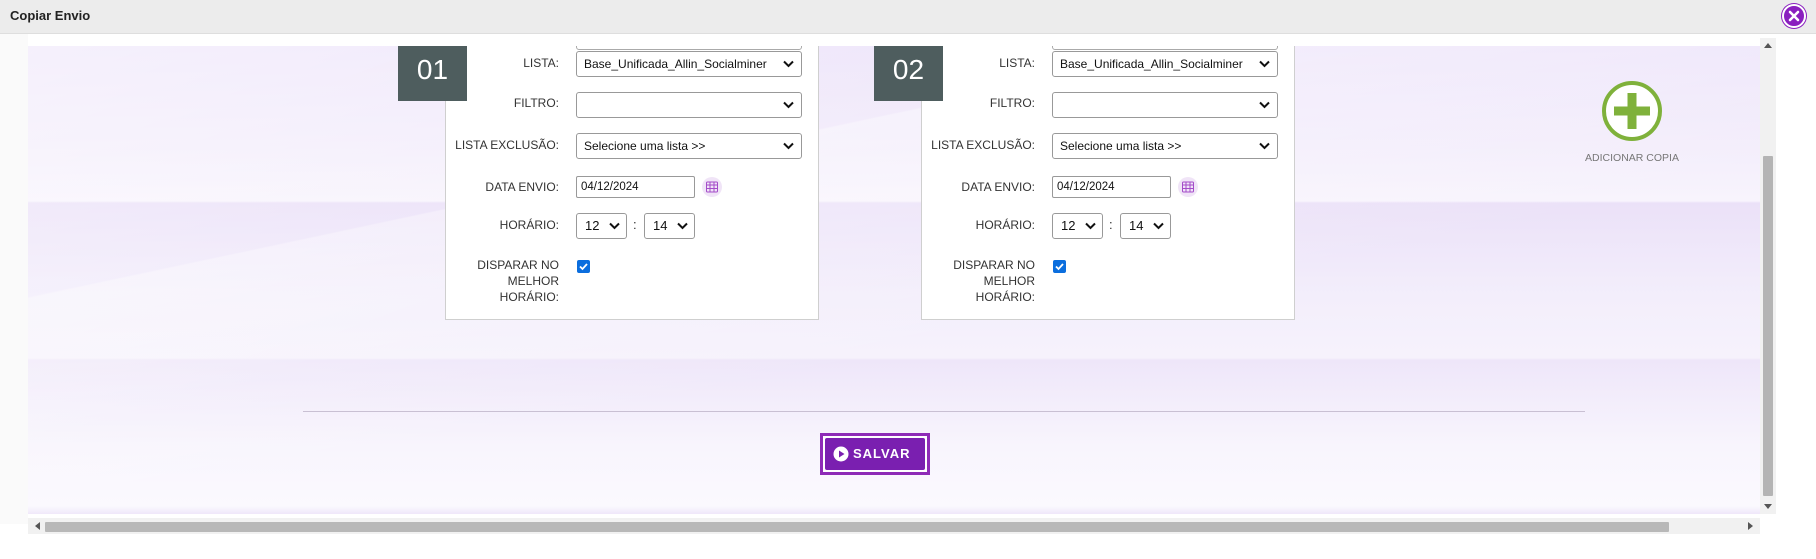 This screenshot has width=1816, height=559. Describe the element at coordinates (841, 454) in the screenshot. I see `play-circle-icon` at that location.